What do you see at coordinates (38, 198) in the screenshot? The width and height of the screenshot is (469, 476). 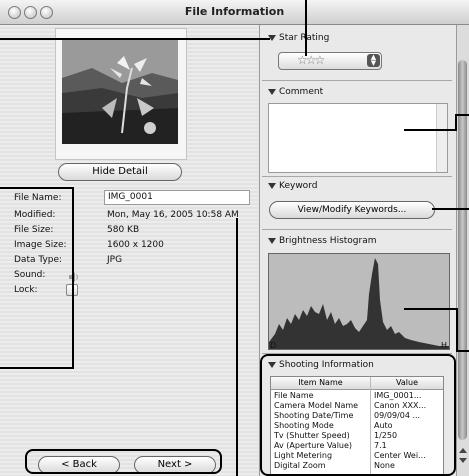 I see `file-name-label: File Name:` at bounding box center [38, 198].